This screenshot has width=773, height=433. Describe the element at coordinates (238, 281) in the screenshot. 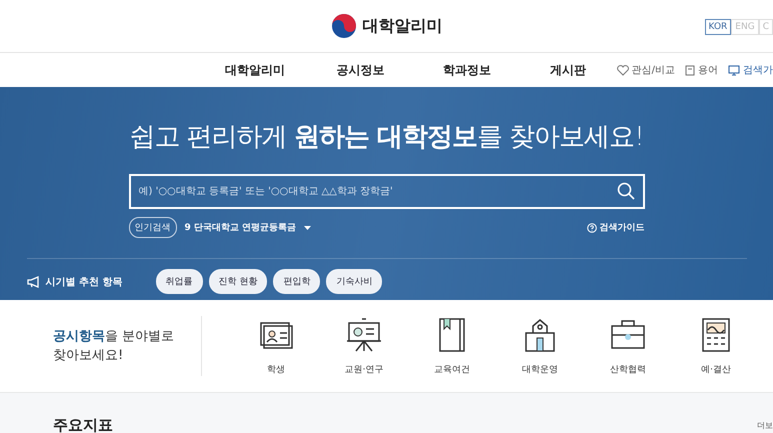

I see `recommend-chip: 진학 현황` at that location.